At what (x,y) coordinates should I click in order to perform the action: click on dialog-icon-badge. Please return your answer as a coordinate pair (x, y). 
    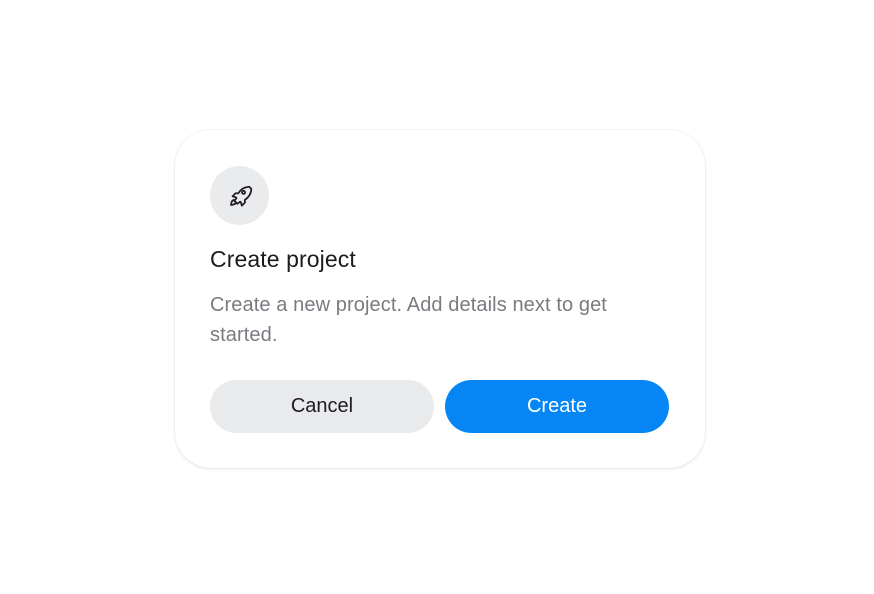
    Looking at the image, I should click on (239, 195).